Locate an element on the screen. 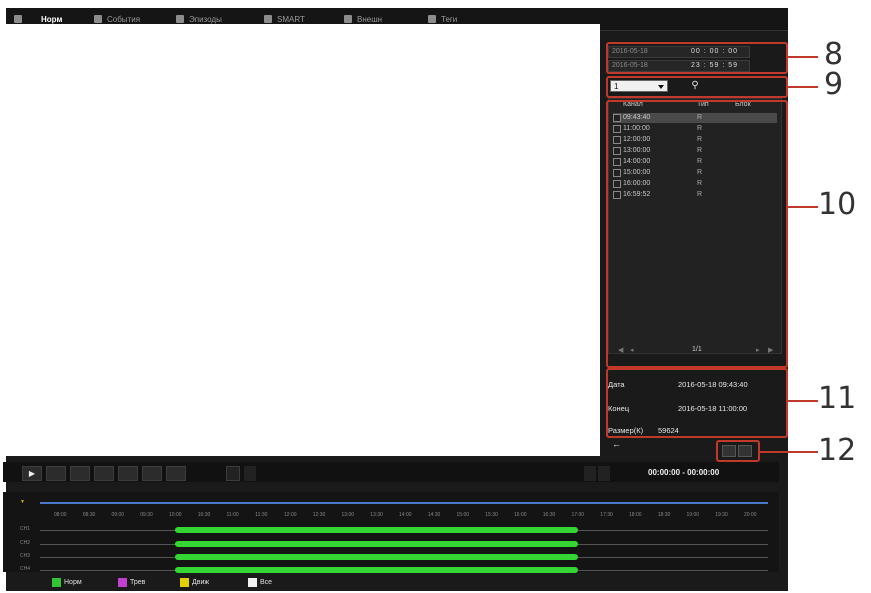  timeline-tick-label: 19:30 is located at coordinates (721, 515).